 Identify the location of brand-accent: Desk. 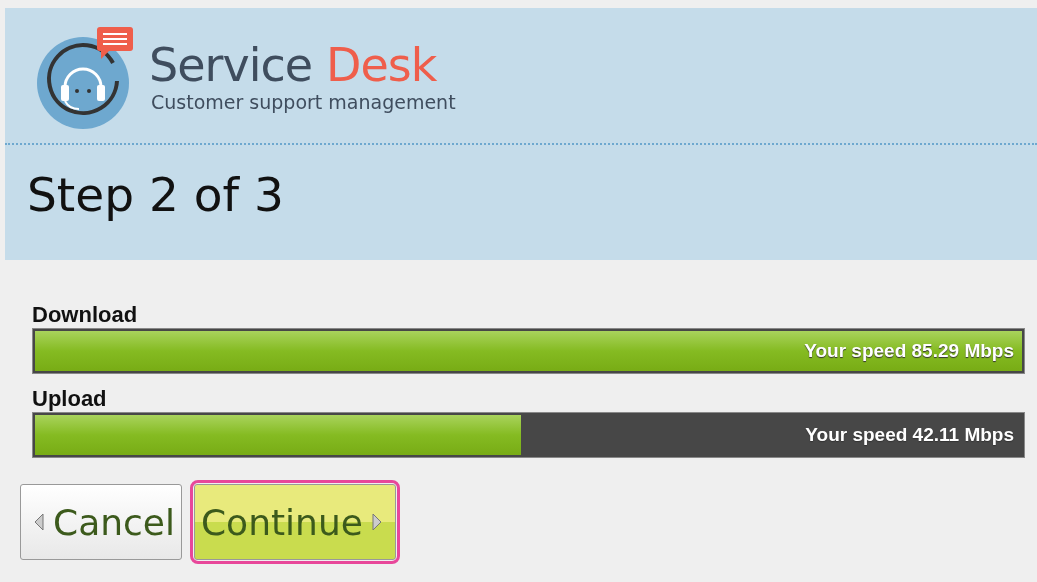
(381, 65).